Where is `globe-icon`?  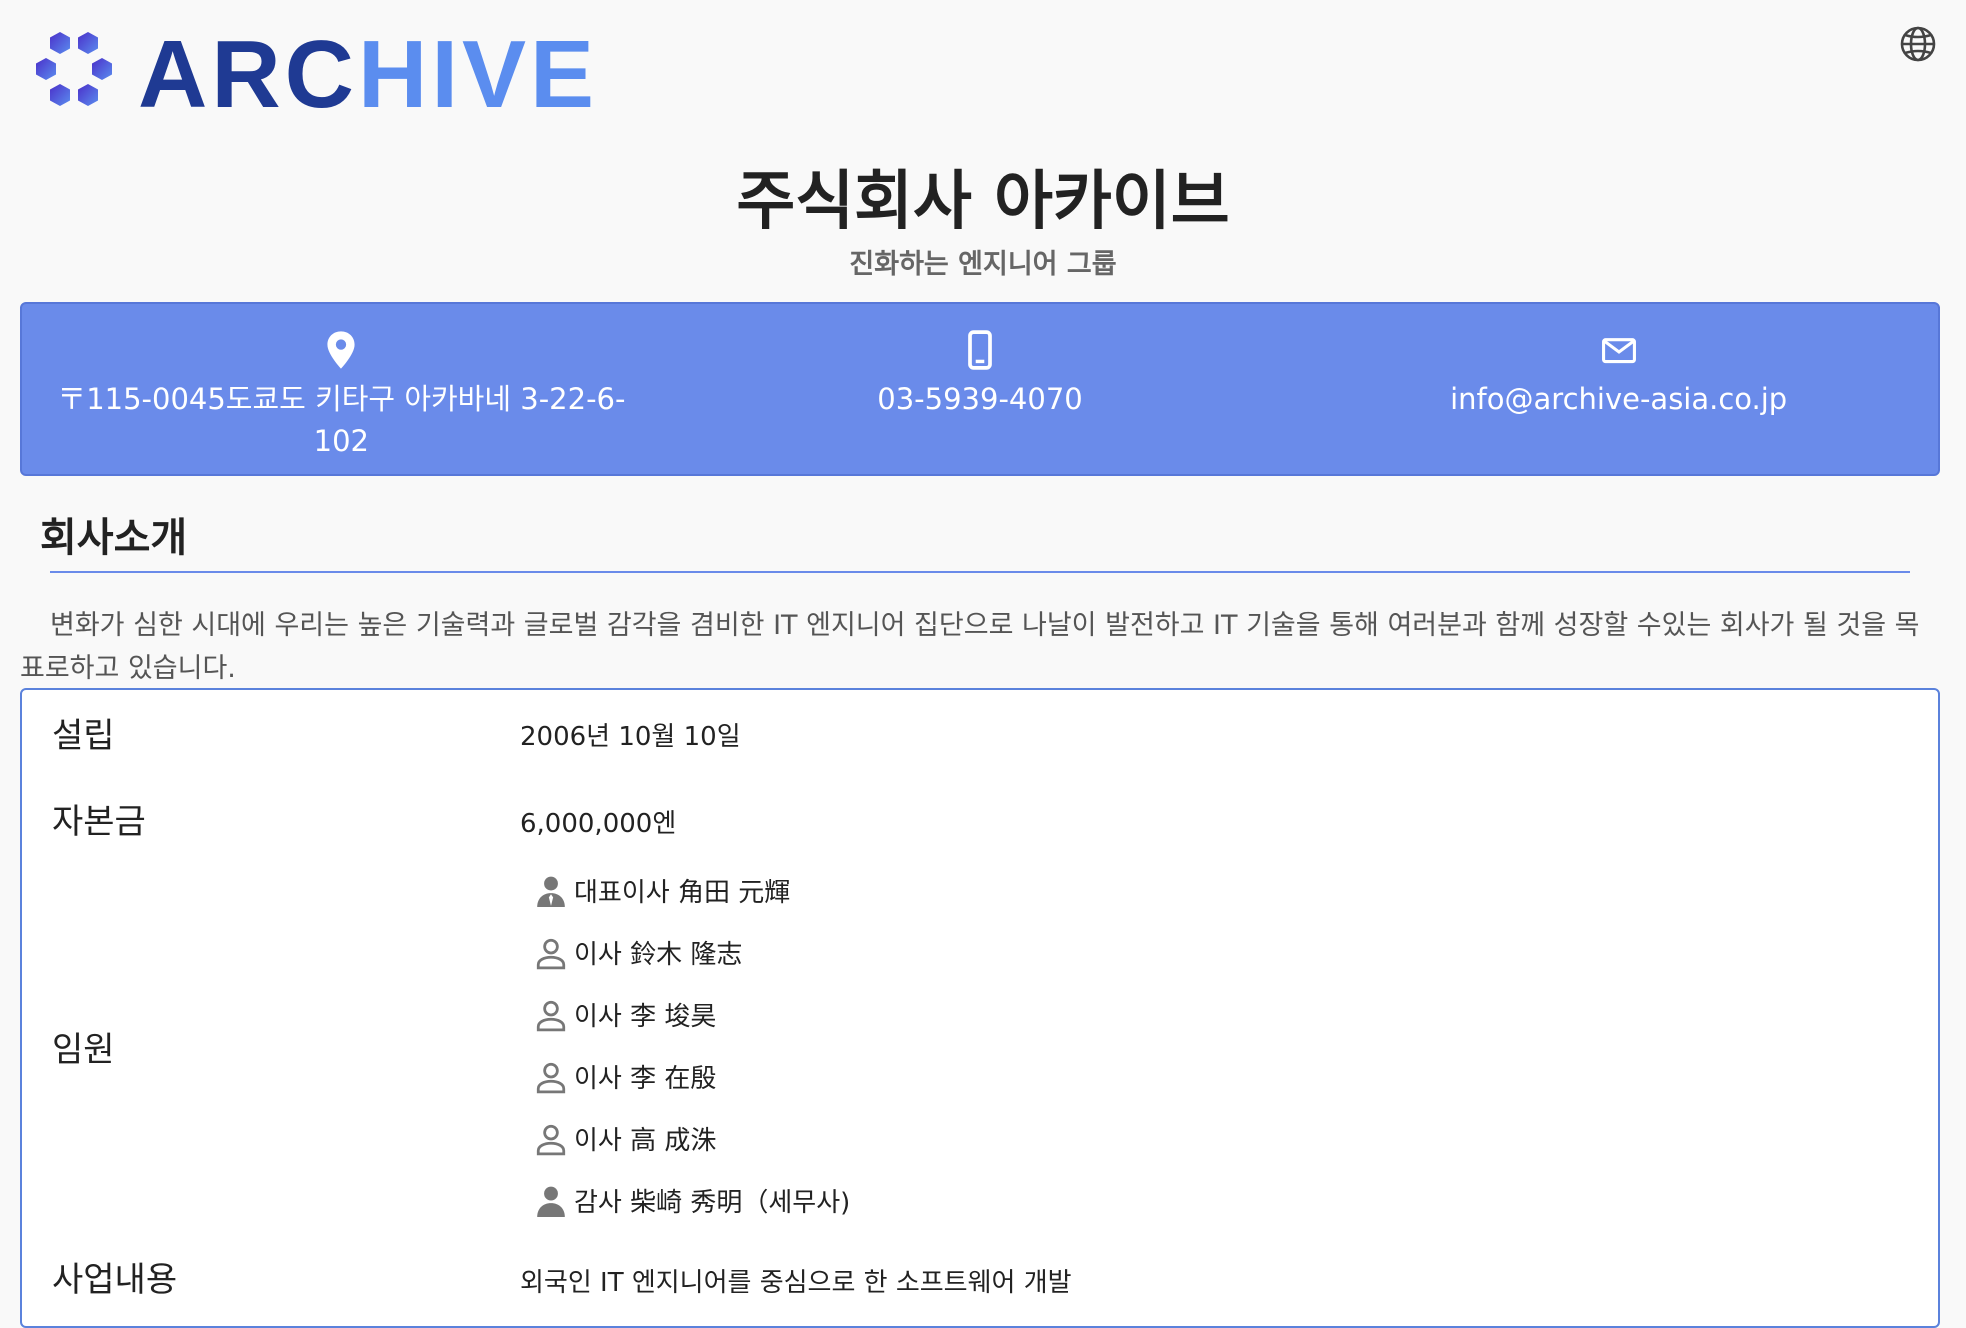
globe-icon is located at coordinates (1918, 44).